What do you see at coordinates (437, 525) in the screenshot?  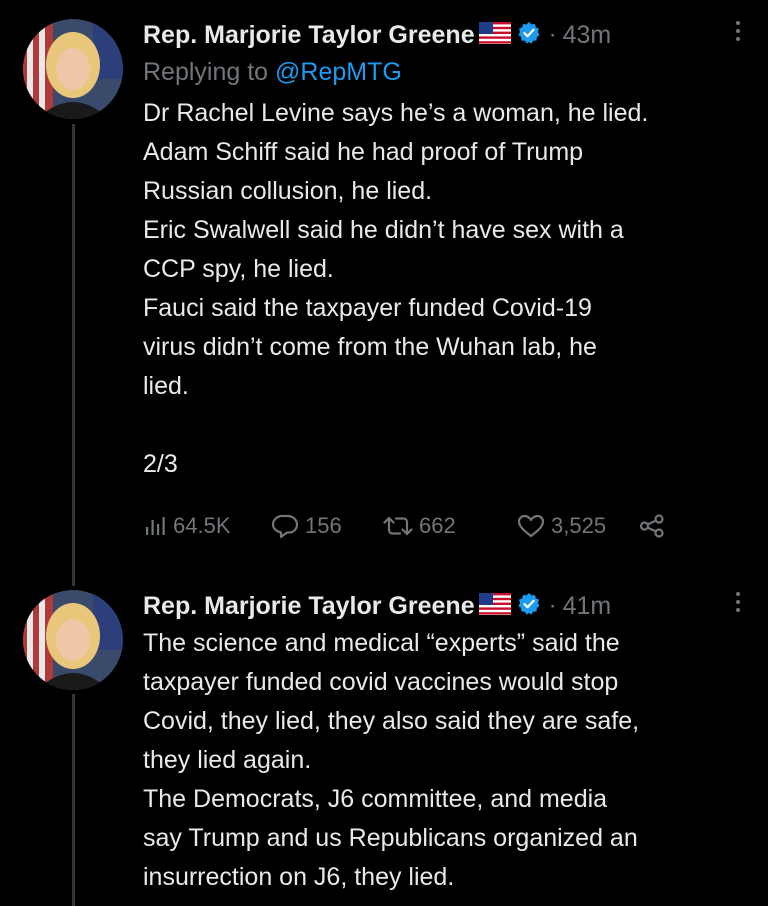 I see `retweet-count: 662` at bounding box center [437, 525].